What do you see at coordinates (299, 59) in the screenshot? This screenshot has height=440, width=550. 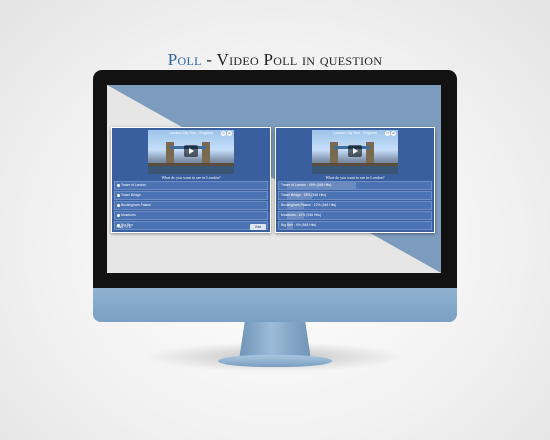 I see `headline-rest: Video Poll in question` at bounding box center [299, 59].